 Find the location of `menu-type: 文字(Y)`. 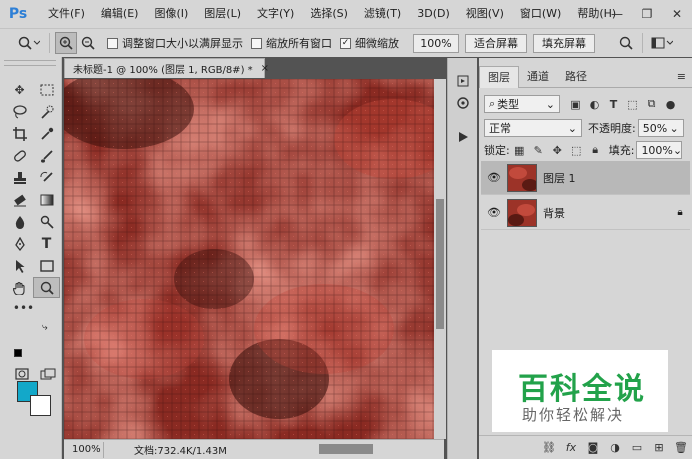

menu-type: 文字(Y) is located at coordinates (275, 14).